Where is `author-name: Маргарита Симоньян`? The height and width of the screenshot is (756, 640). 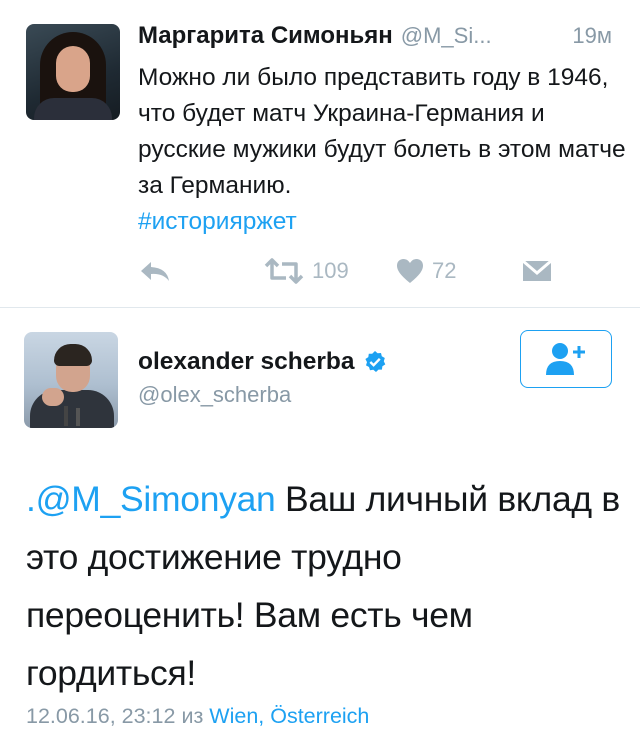 author-name: Маргарита Симоньян is located at coordinates (265, 35).